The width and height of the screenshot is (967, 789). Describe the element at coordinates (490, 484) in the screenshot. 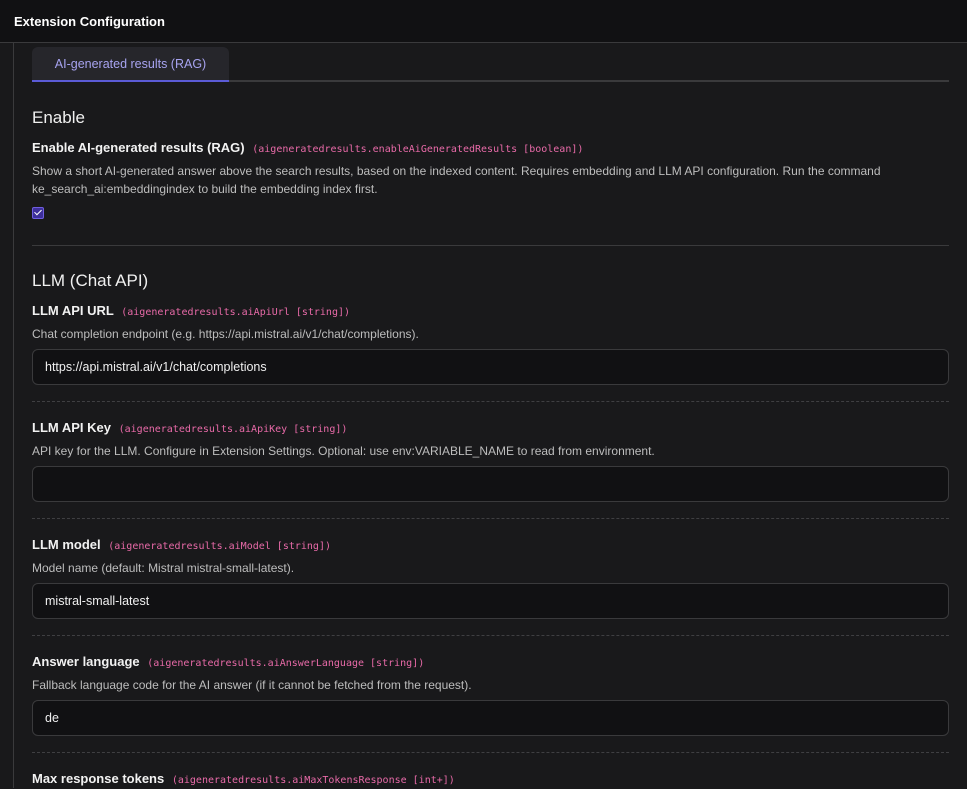

I see `llm-api-key-input` at that location.